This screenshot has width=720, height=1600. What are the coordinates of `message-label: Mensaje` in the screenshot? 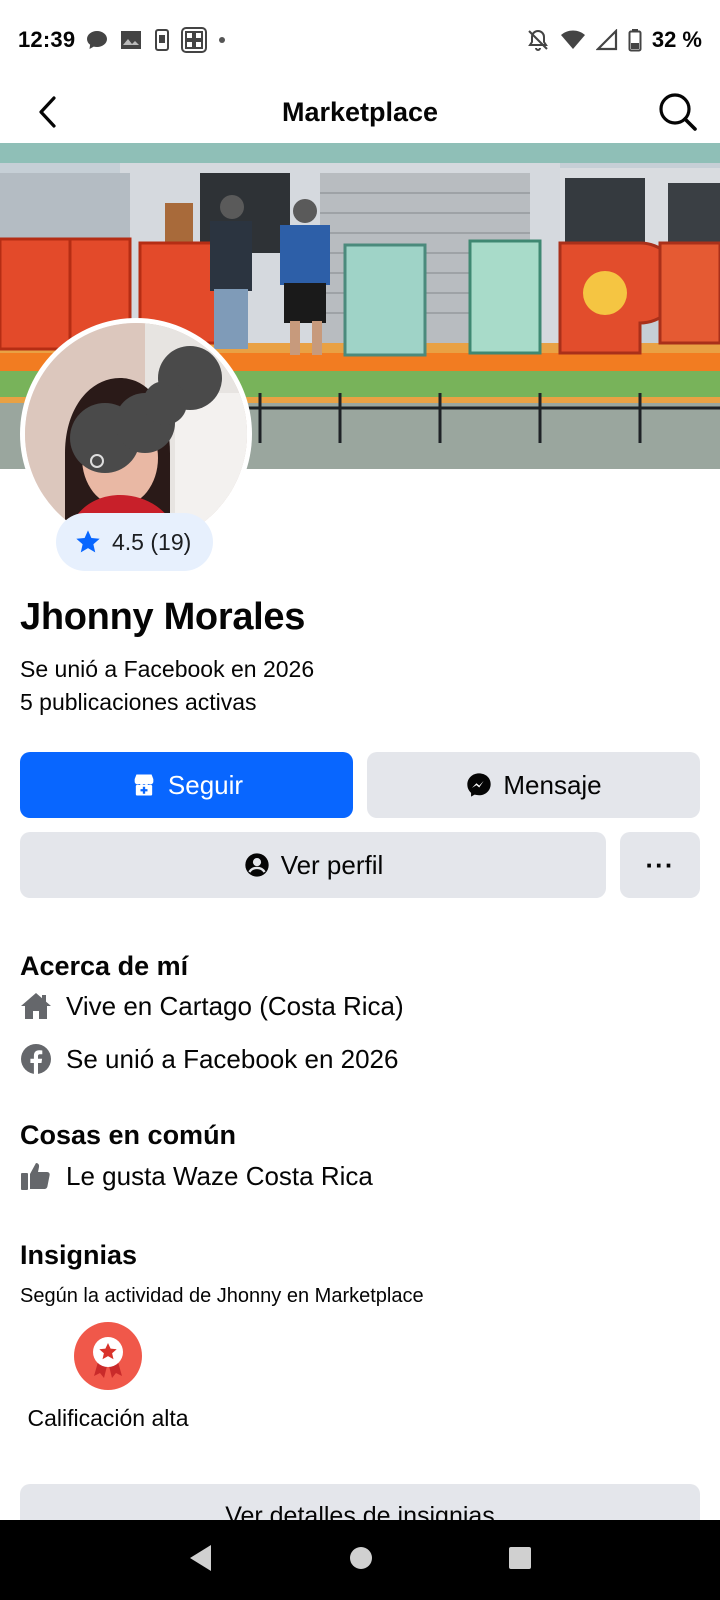 It's located at (552, 784).